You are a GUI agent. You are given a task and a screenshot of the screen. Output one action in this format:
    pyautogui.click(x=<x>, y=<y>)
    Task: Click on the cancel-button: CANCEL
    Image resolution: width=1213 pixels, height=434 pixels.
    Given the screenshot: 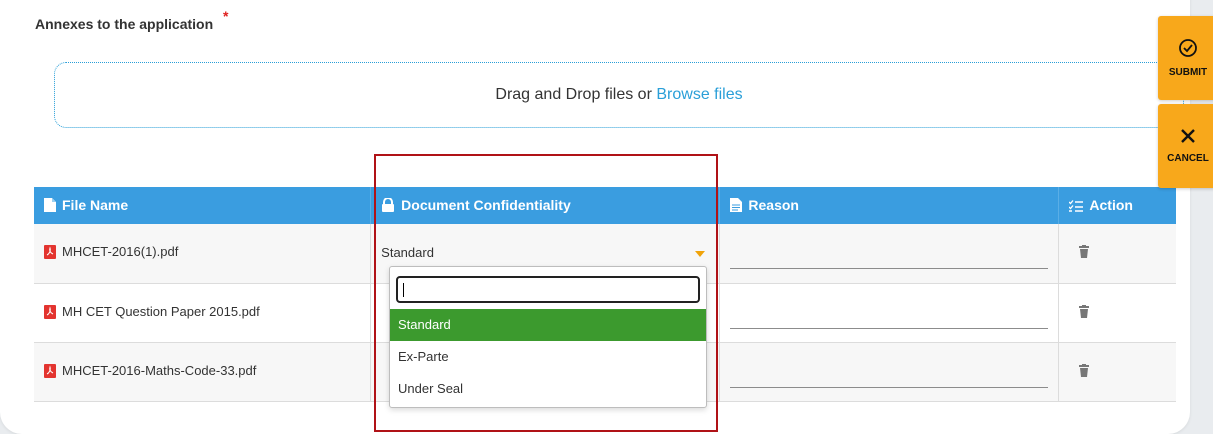 What is the action you would take?
    pyautogui.click(x=1185, y=146)
    